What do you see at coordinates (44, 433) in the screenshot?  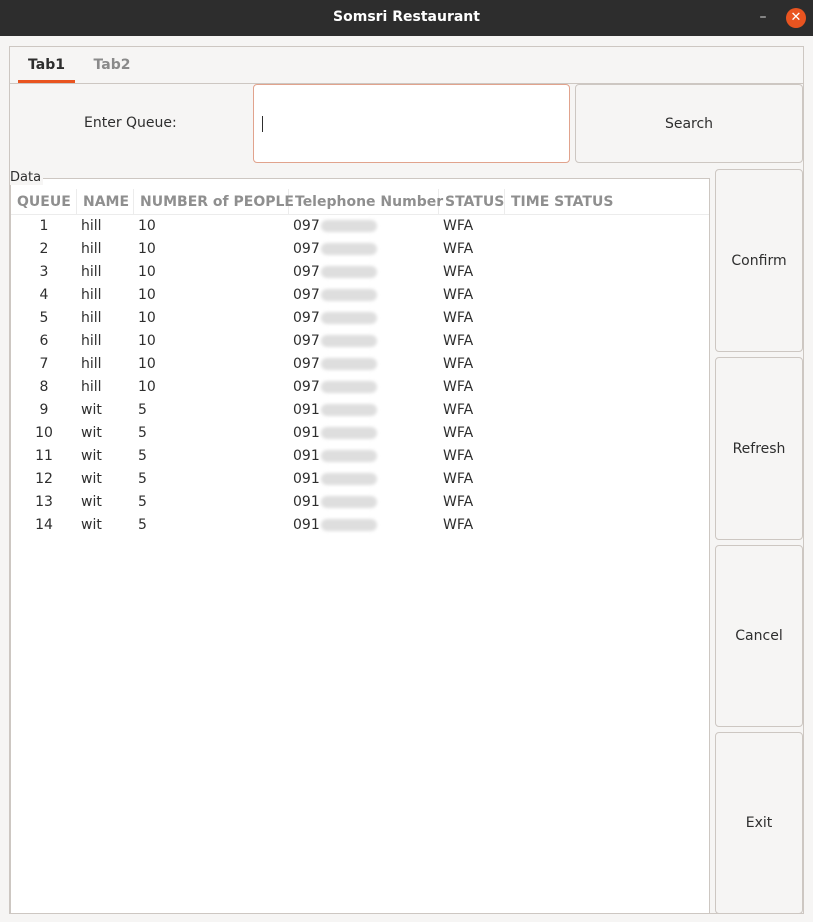 I see `cell-queue: 10` at bounding box center [44, 433].